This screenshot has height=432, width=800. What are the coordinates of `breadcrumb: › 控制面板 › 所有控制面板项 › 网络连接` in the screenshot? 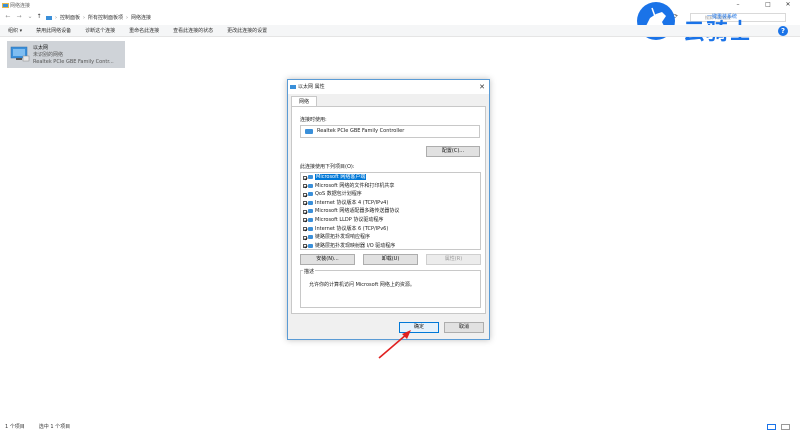 It's located at (98, 17).